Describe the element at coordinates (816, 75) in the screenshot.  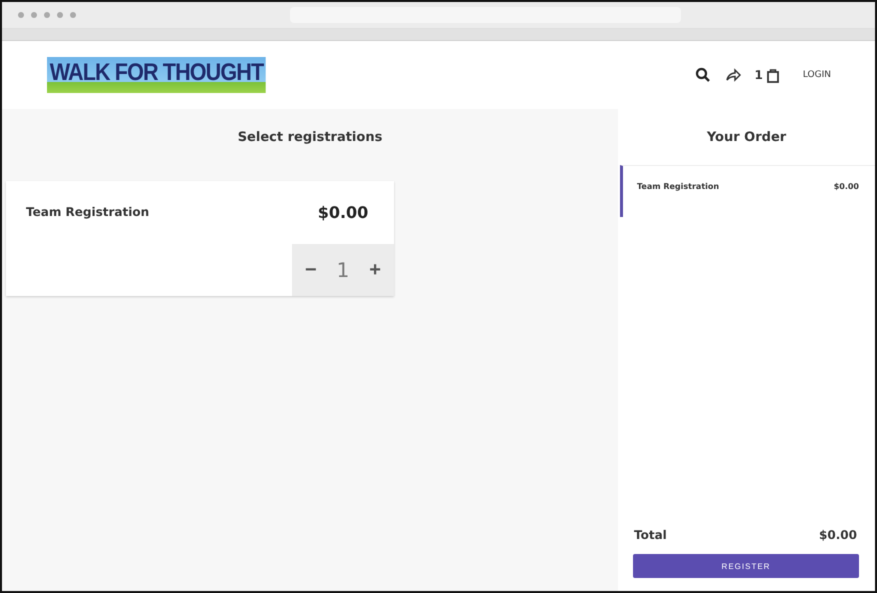
I see `login-link: LOGIN` at that location.